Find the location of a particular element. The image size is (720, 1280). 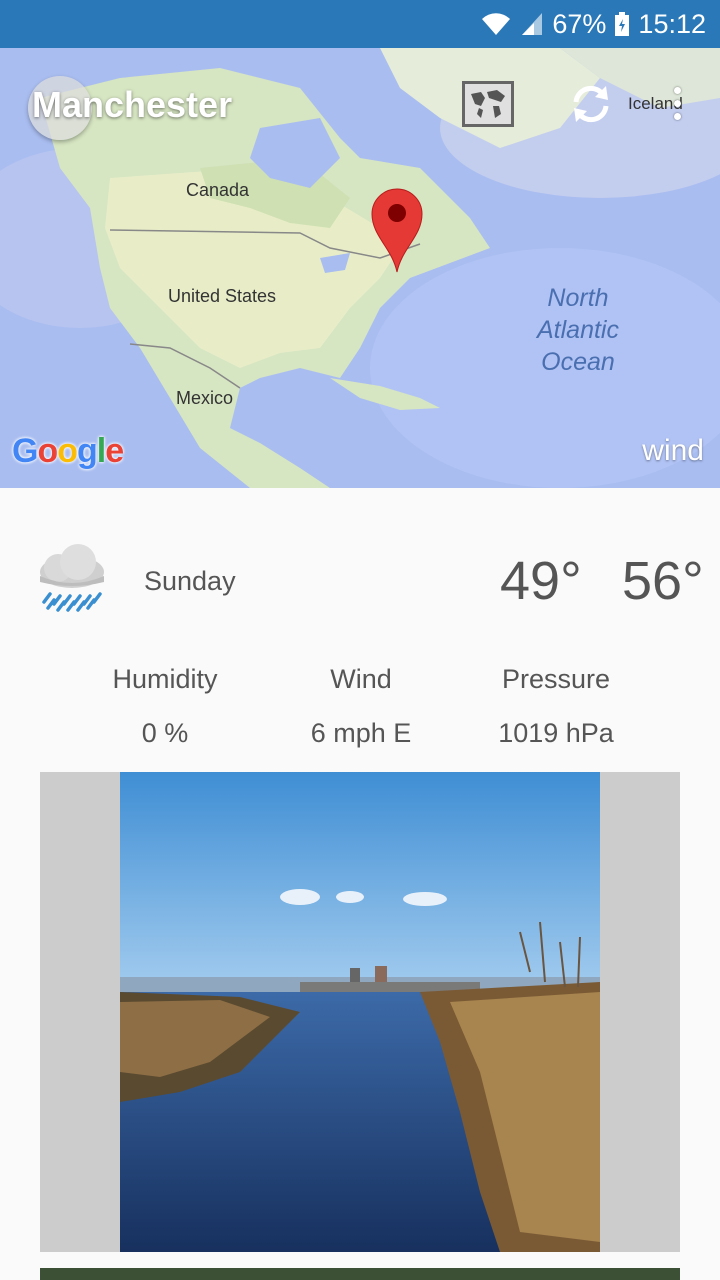

ocean-line-3: Ocean is located at coordinates (578, 362).